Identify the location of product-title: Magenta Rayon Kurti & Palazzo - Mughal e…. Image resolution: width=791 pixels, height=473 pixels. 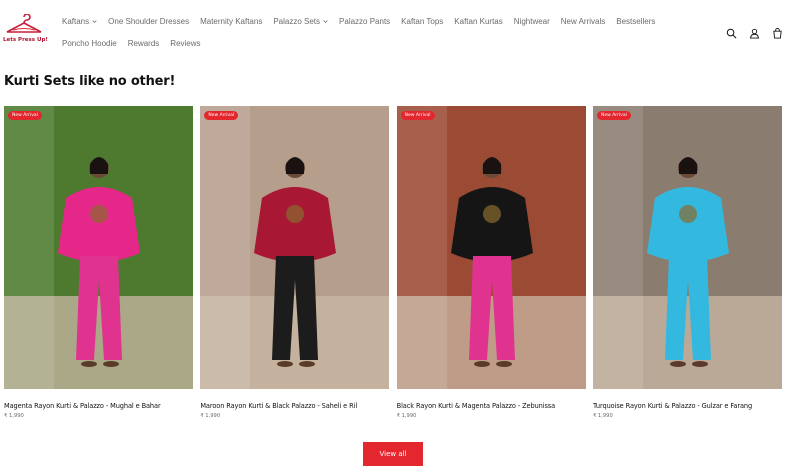
(98, 406).